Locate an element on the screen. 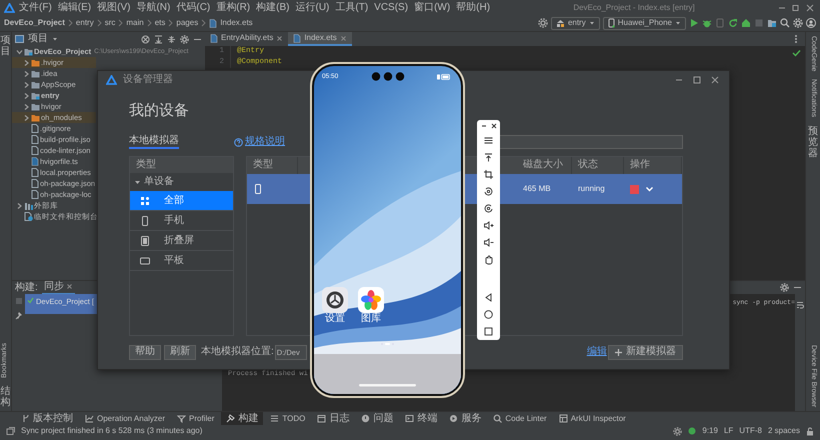  tool-window-button: ArkUI Inspector is located at coordinates (592, 418).